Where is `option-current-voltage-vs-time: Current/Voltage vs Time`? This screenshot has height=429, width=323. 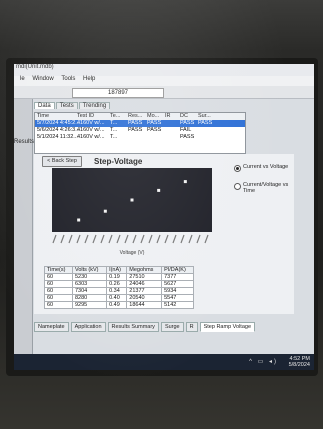 option-current-voltage-vs-time: Current/Voltage vs Time is located at coordinates (274, 191).